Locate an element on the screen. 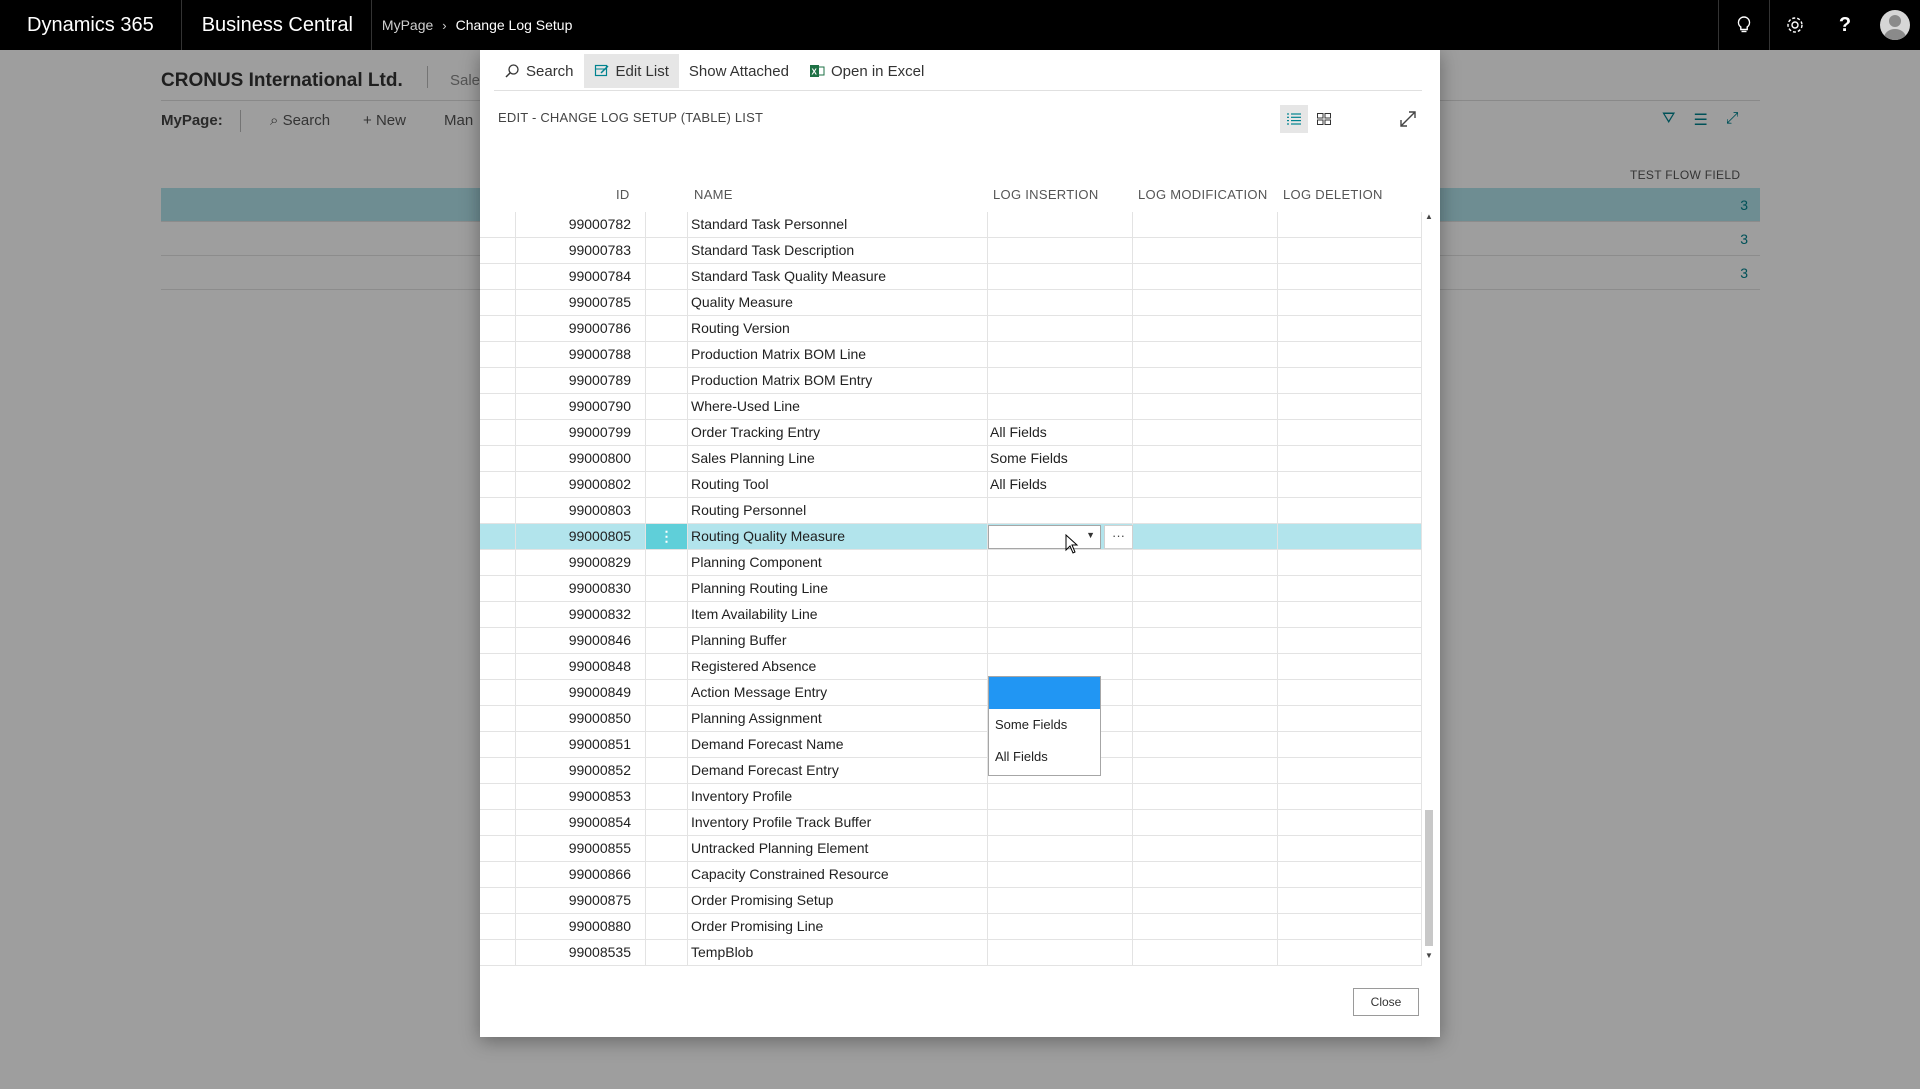 The image size is (1920, 1089). cell-id: 99000853 is located at coordinates (581, 797).